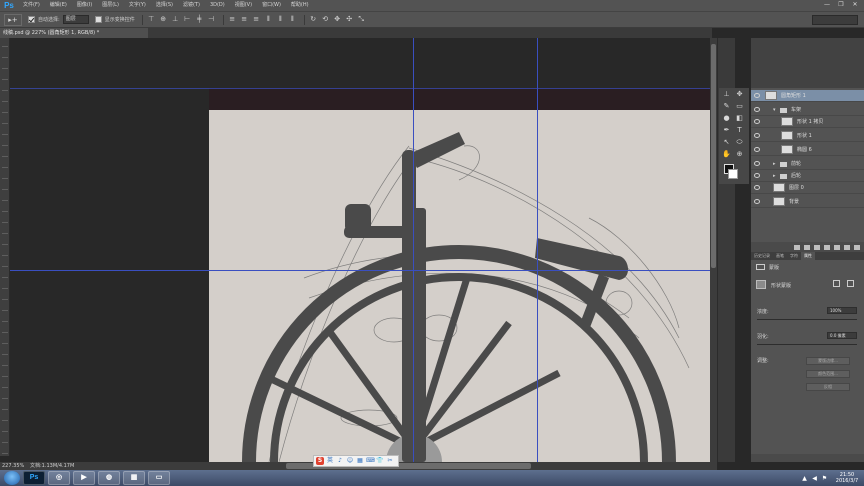 This screenshot has width=864, height=486. Describe the element at coordinates (855, 5) in the screenshot. I see `close-button: ✕` at that location.